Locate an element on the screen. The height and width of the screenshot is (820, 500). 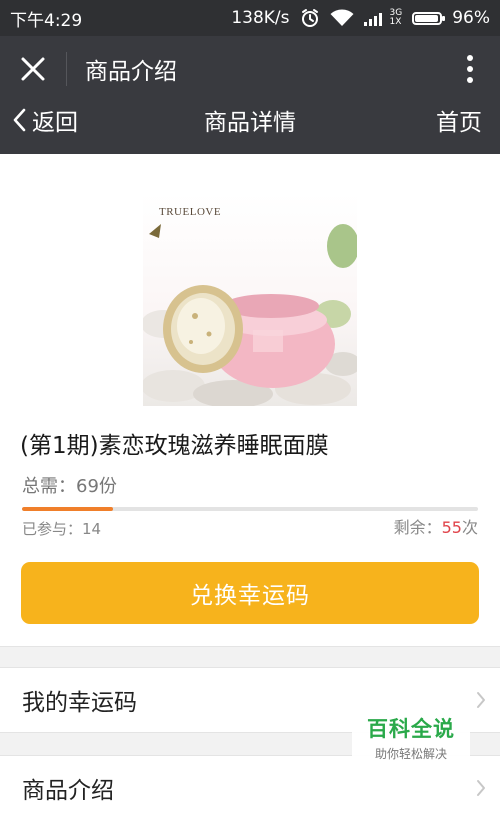
watermark-subtitle: 助你轻松解决 is located at coordinates (410, 753).